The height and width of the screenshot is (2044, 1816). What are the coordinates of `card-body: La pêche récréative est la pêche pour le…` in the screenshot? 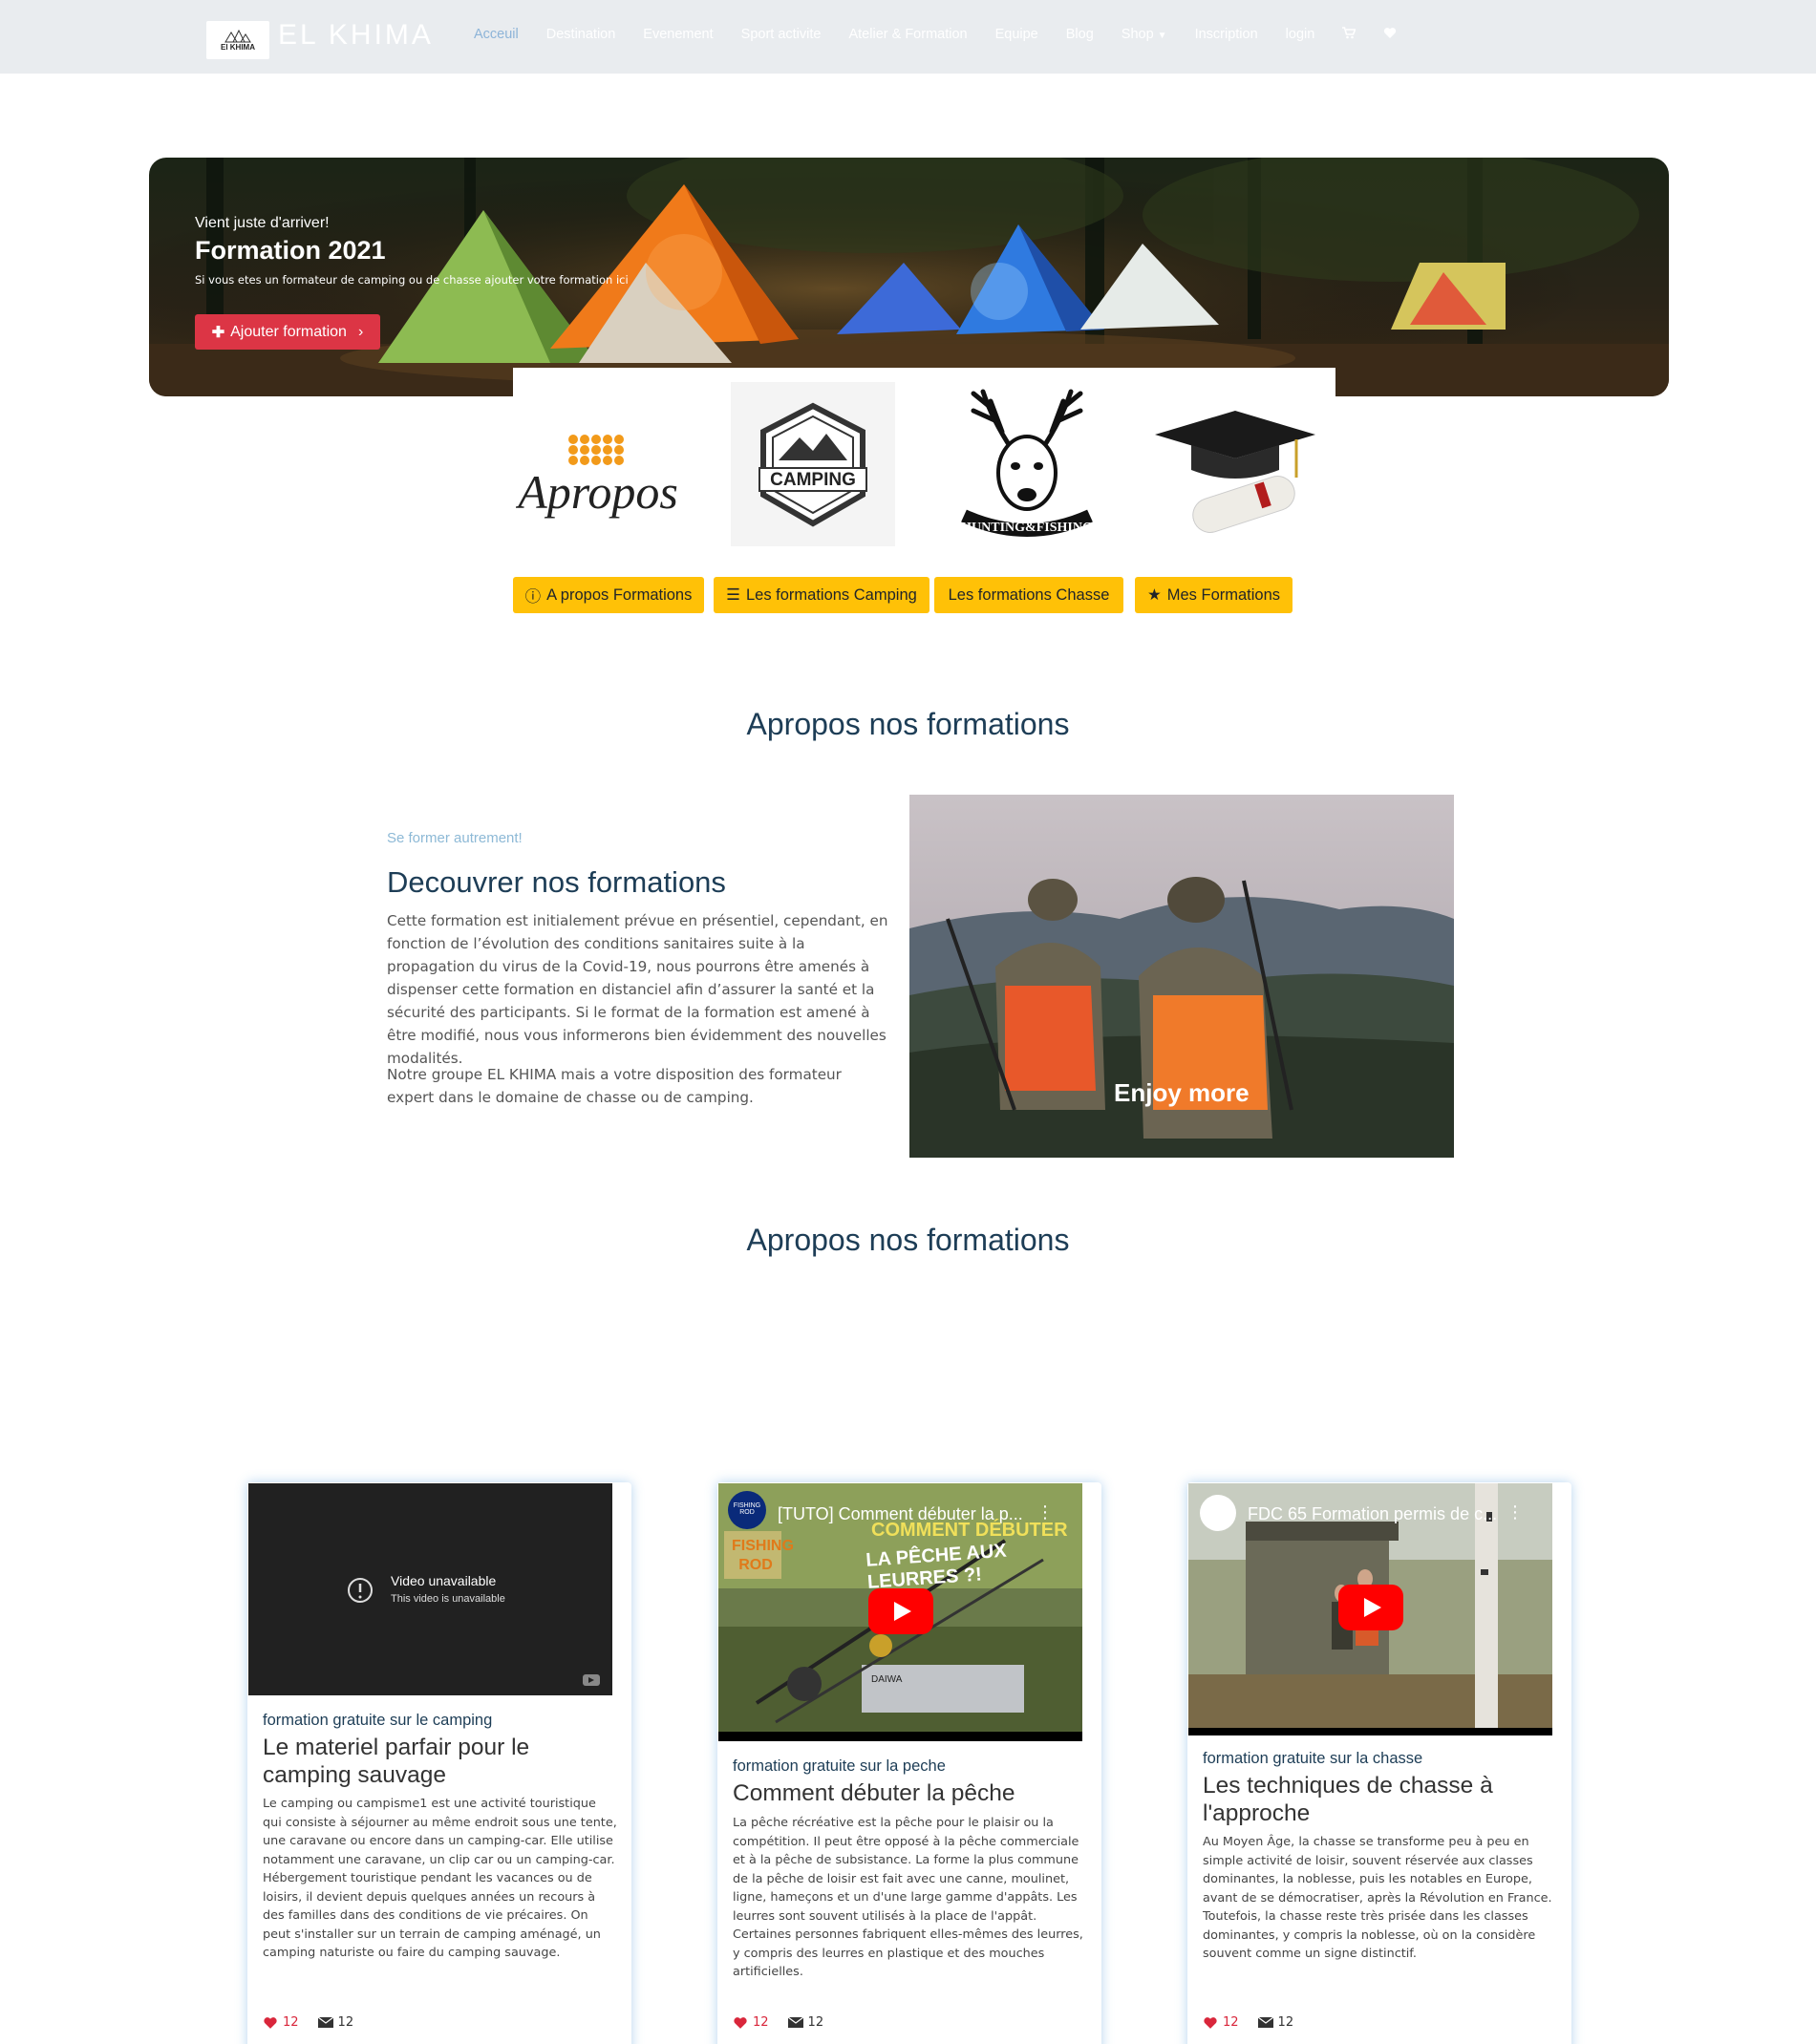 It's located at (908, 1897).